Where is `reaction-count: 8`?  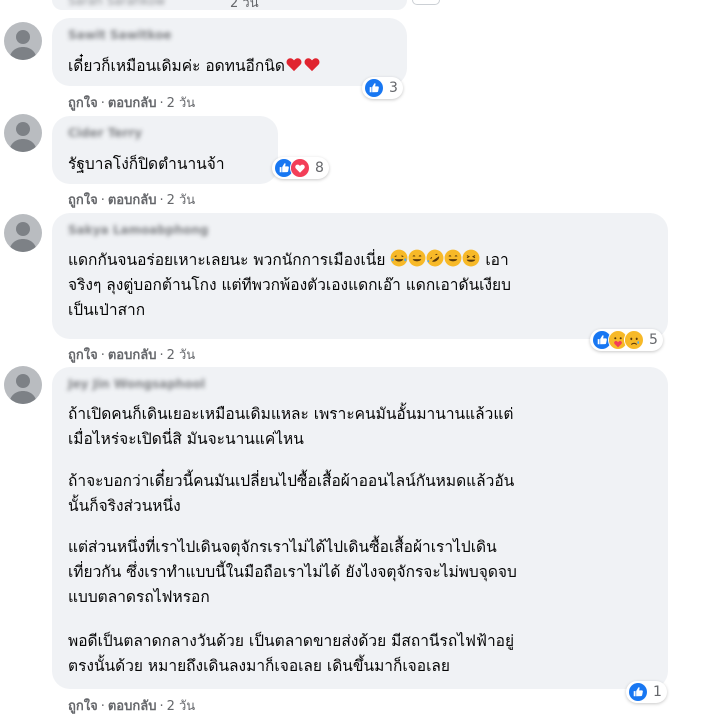 reaction-count: 8 is located at coordinates (319, 168).